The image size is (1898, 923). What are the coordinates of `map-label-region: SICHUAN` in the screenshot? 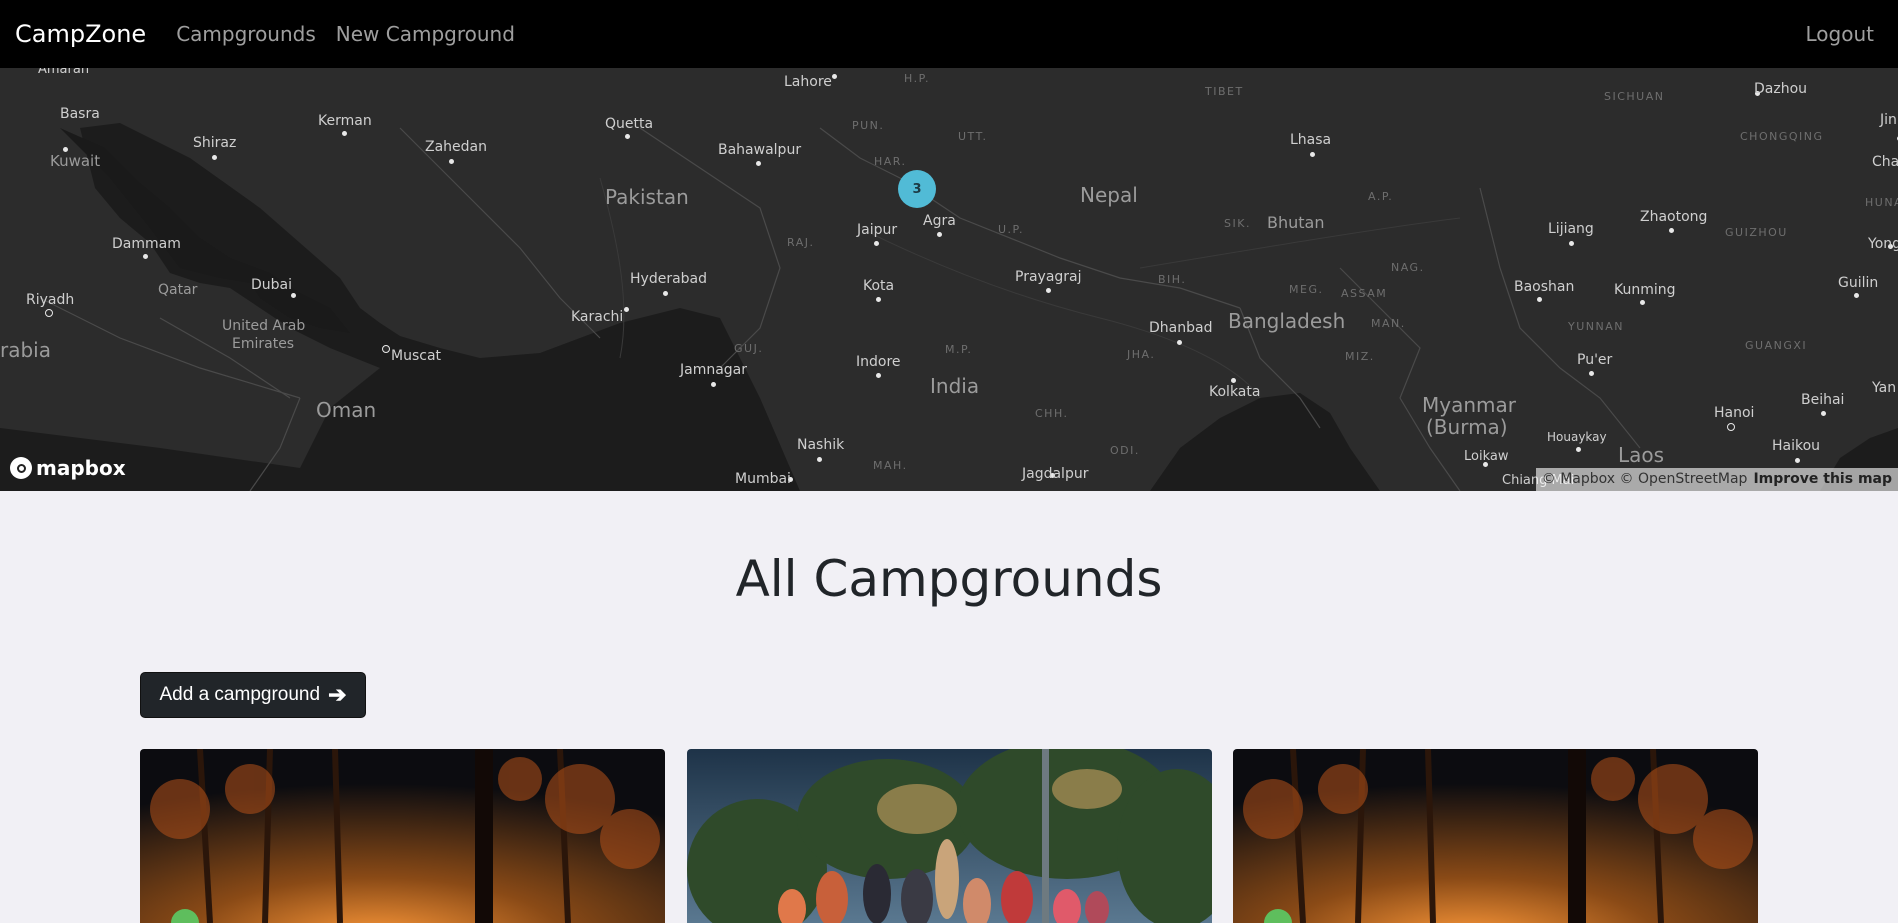 It's located at (1634, 96).